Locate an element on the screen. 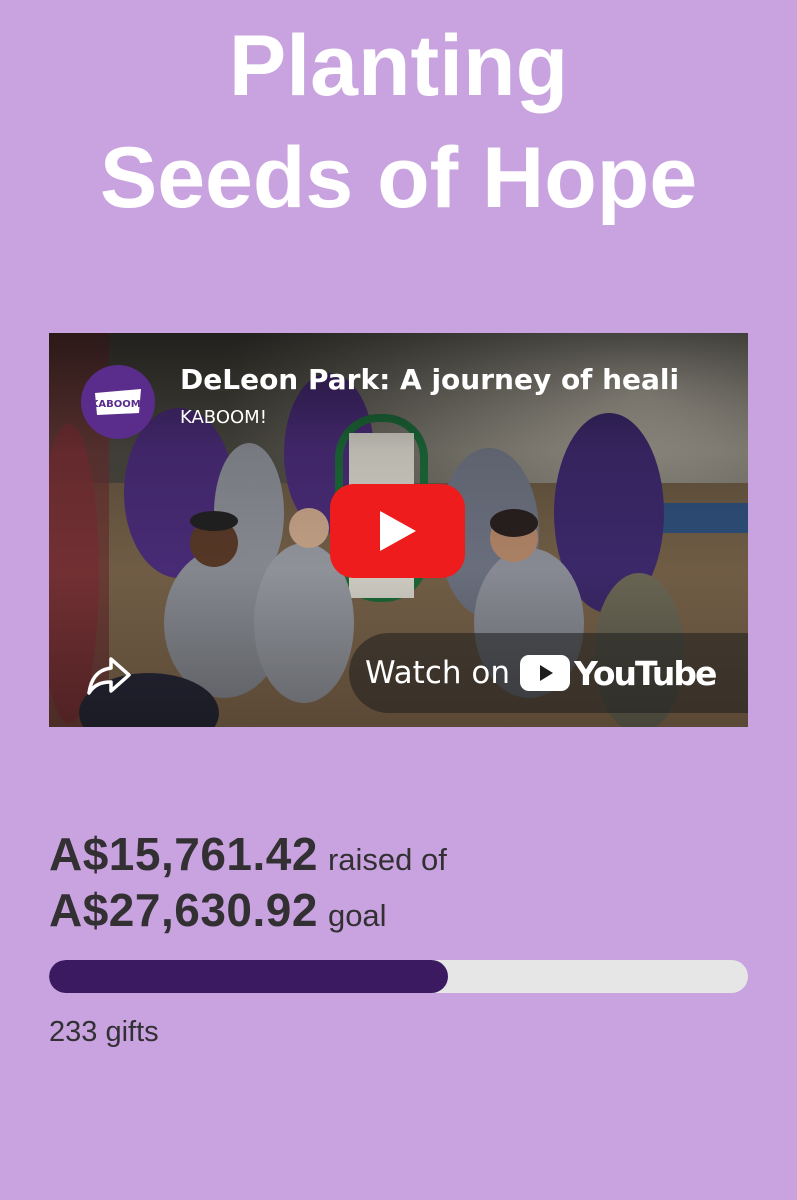  youtube-play-icon is located at coordinates (544, 673).